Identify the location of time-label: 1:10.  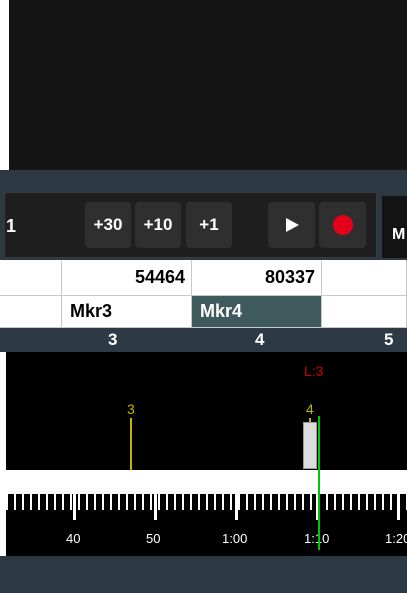
(317, 538).